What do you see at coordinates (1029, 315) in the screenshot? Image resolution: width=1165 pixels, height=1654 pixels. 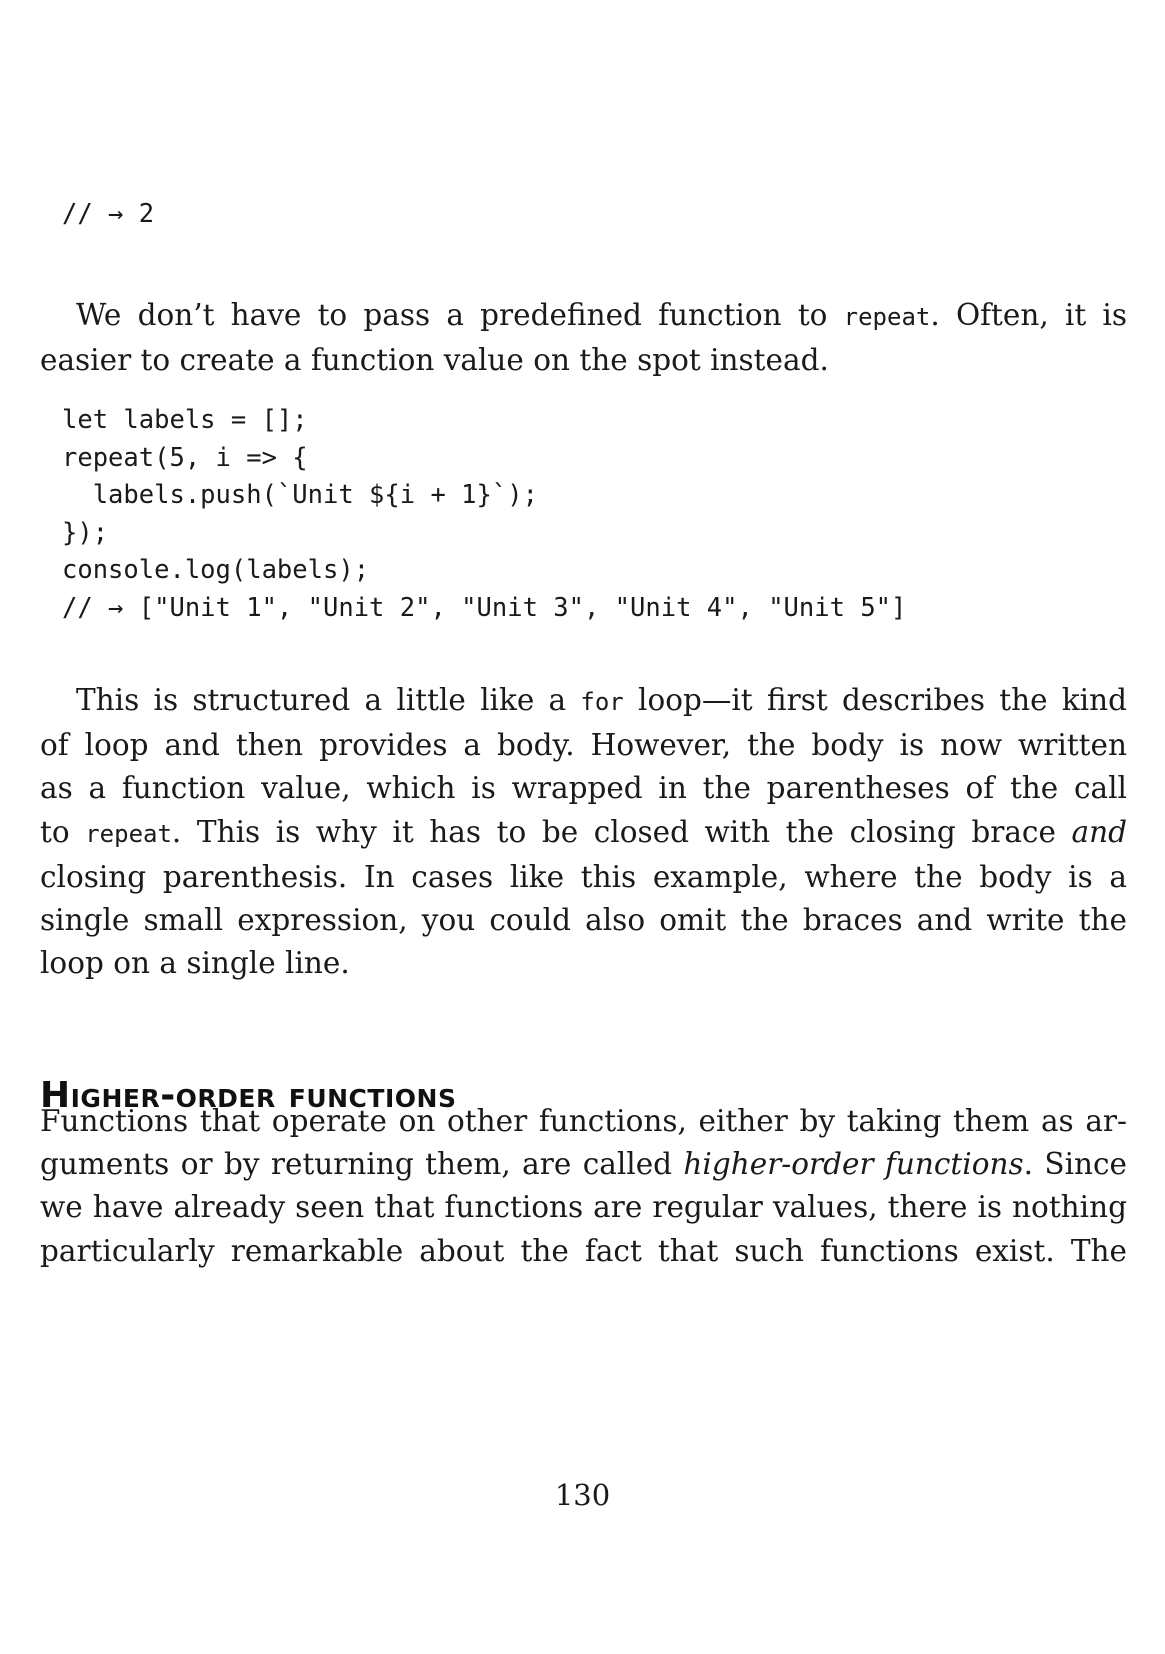 I see `text-run: . Often, it is` at bounding box center [1029, 315].